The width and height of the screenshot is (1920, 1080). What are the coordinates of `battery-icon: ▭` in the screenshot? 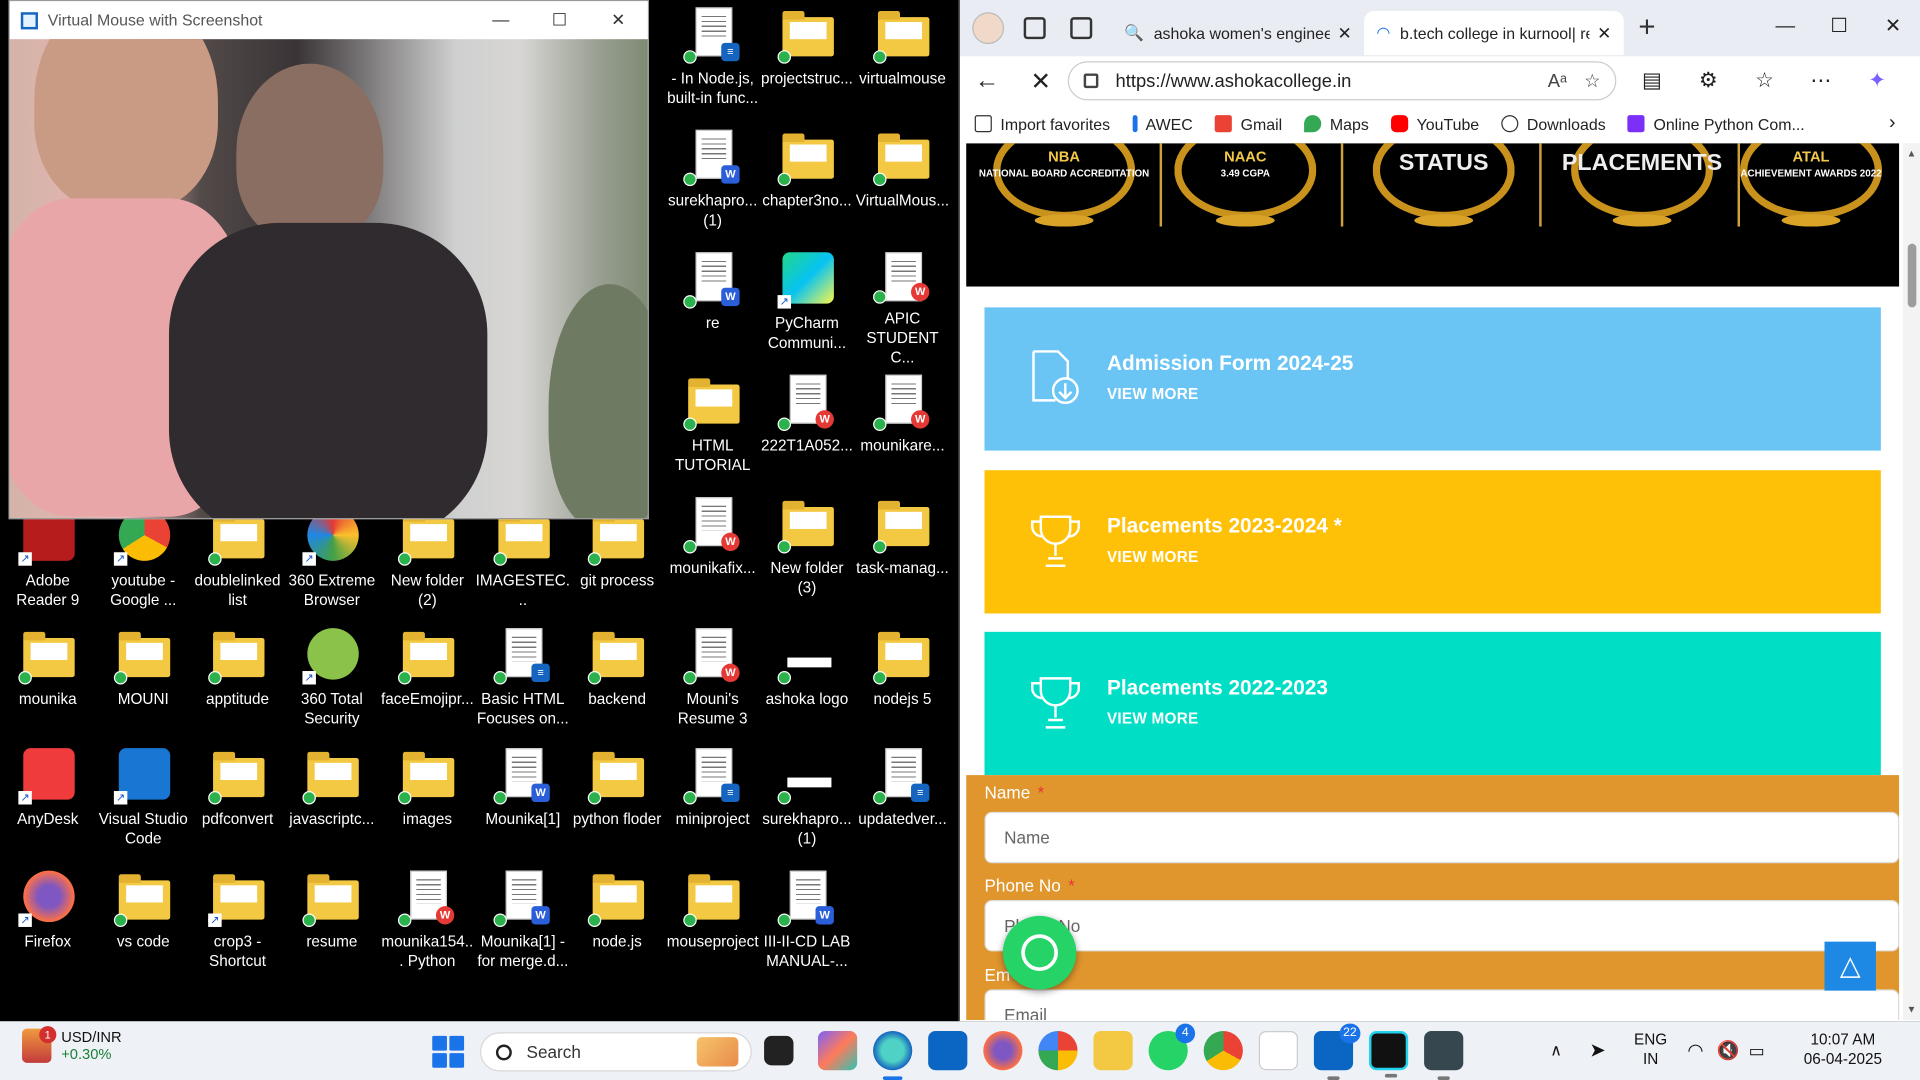 It's located at (1757, 1050).